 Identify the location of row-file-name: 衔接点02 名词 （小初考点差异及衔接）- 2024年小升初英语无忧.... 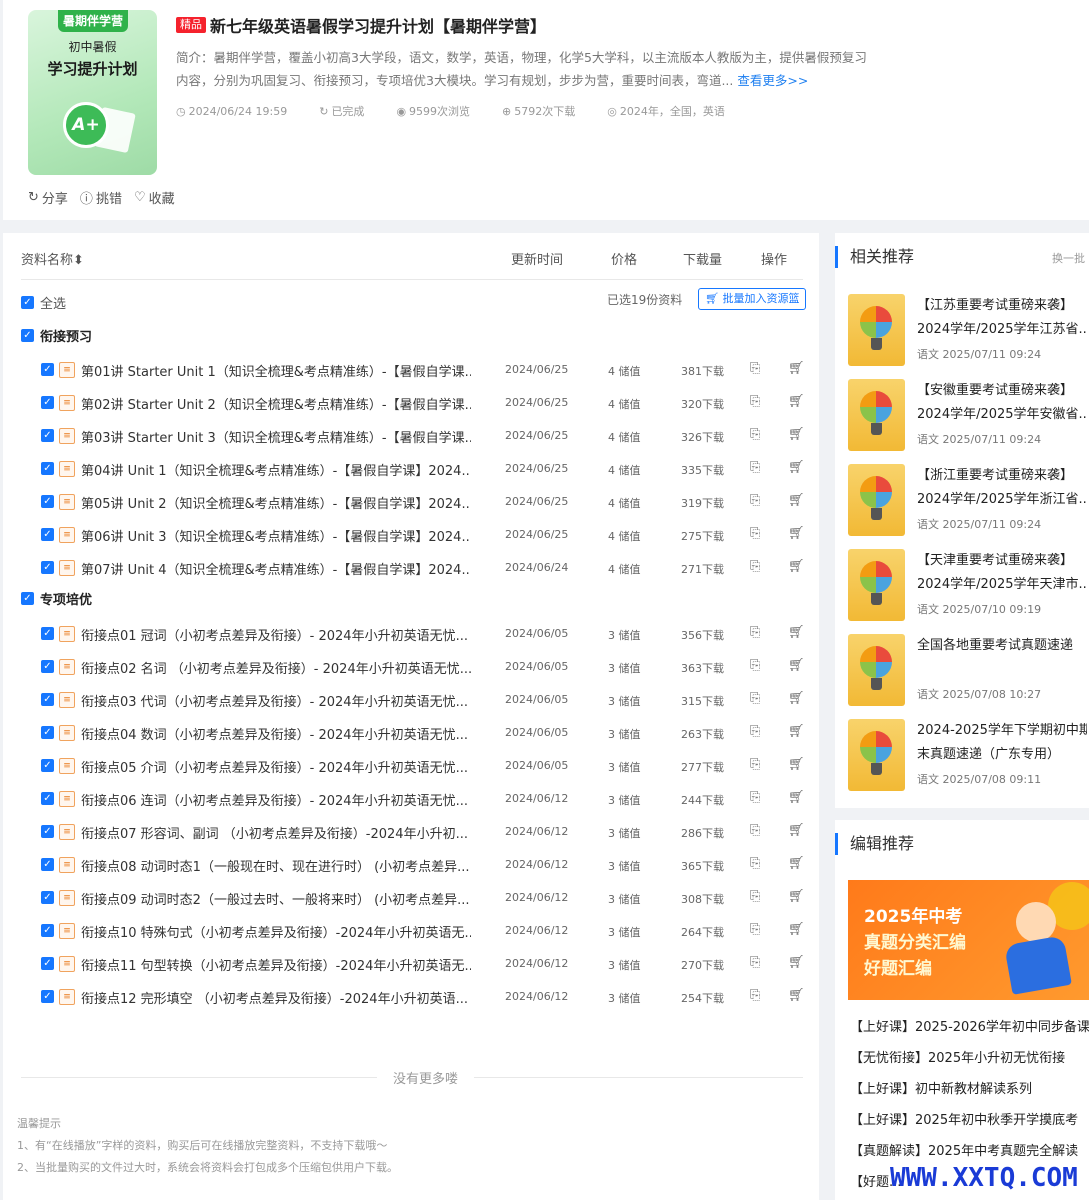
(276, 667).